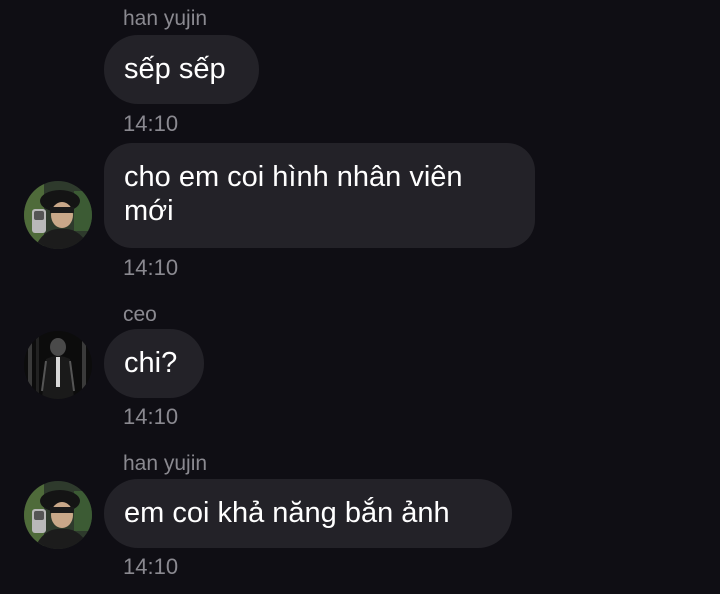  Describe the element at coordinates (308, 513) in the screenshot. I see `message-bubble: em coi khả năng bắn ảnh` at that location.